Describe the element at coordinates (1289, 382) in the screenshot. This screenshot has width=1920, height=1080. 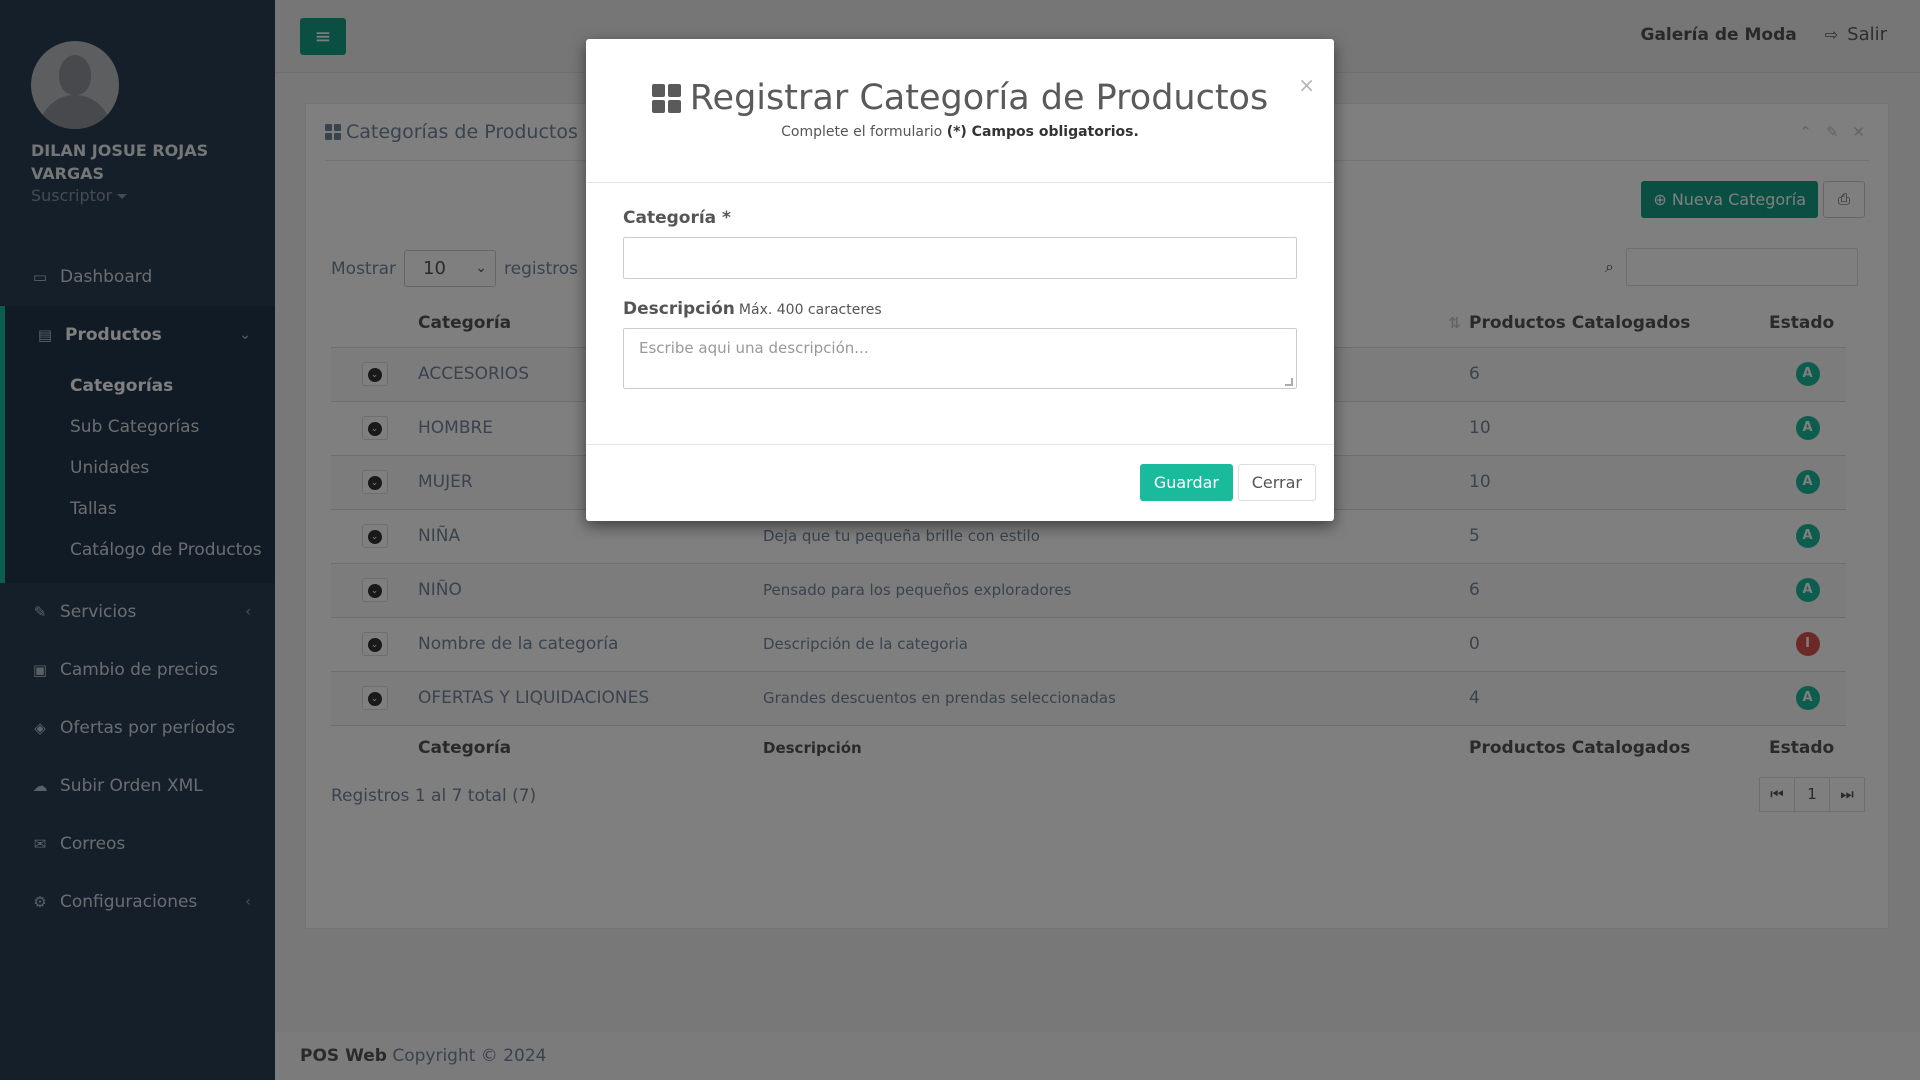
I see `resize-handle-icon` at that location.